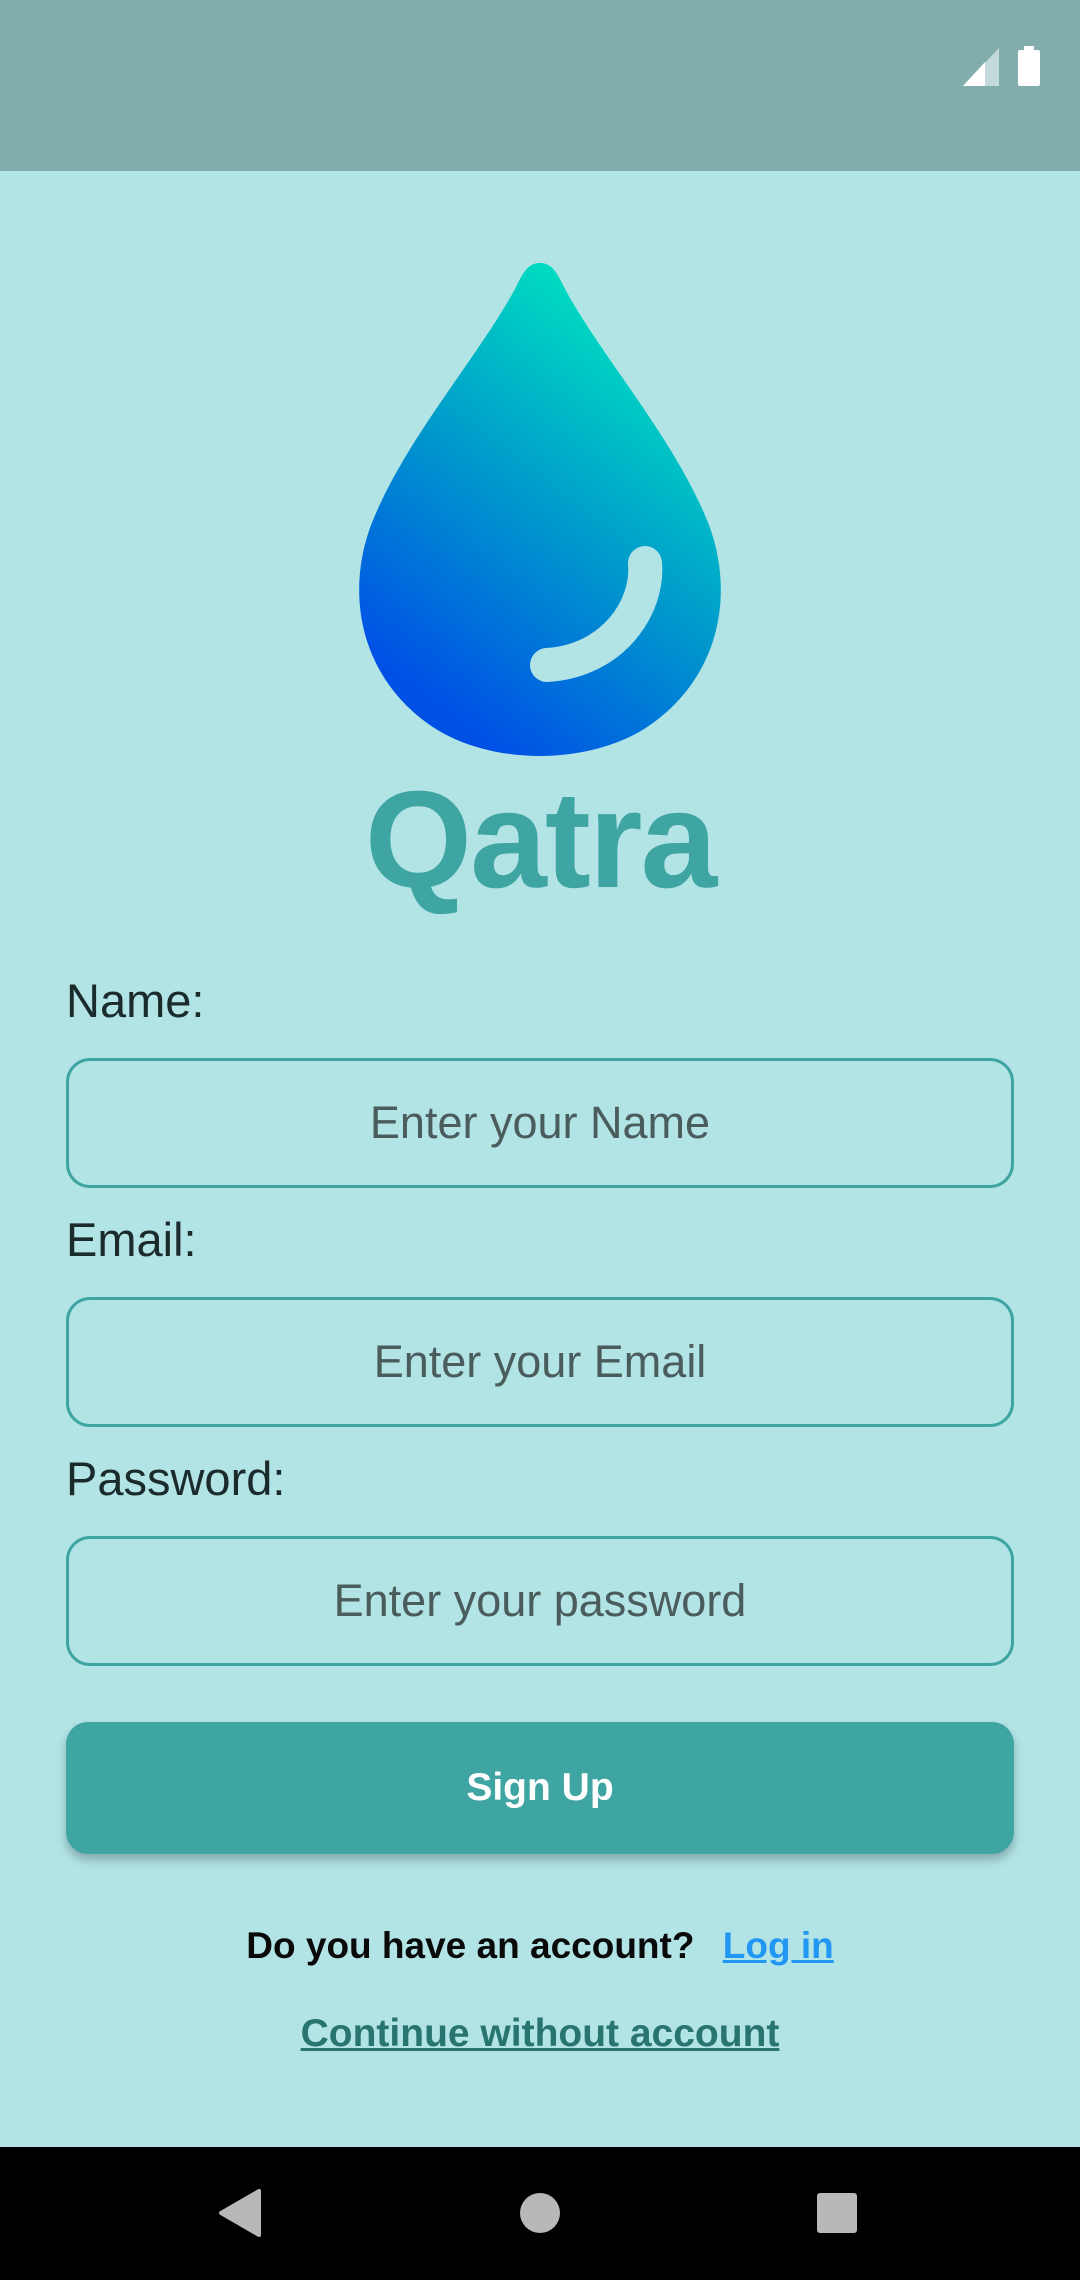  I want to click on login-prompt: Do you have an account? Log in, so click(540, 1946).